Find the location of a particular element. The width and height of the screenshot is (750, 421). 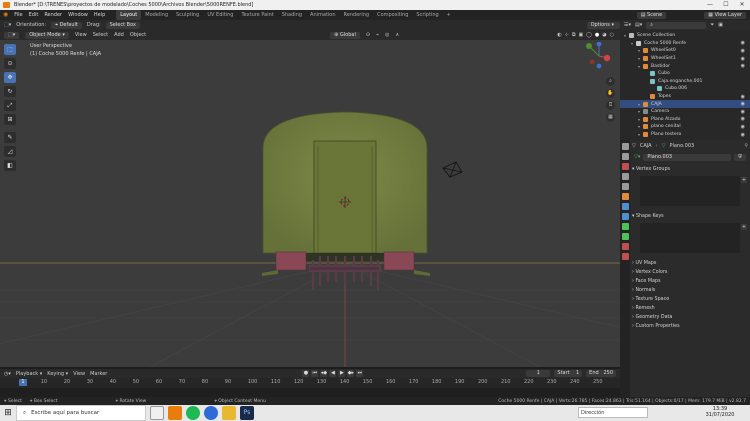

marker-menu: Marker is located at coordinates (98, 374).